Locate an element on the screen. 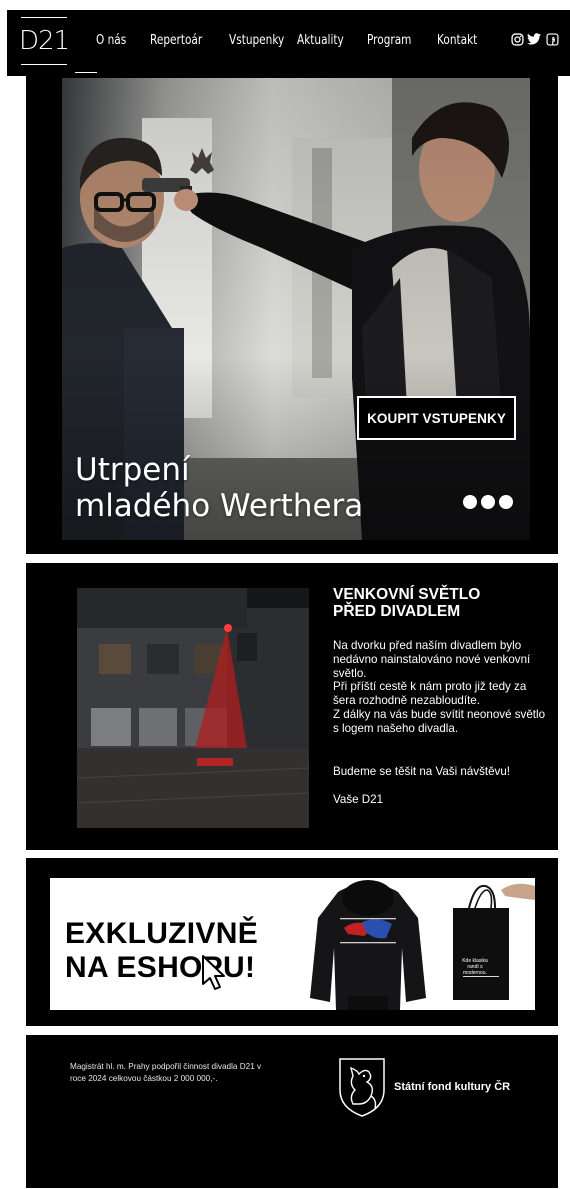 This screenshot has height=1189, width=570. nav-item-o-nas: O nás is located at coordinates (111, 40).